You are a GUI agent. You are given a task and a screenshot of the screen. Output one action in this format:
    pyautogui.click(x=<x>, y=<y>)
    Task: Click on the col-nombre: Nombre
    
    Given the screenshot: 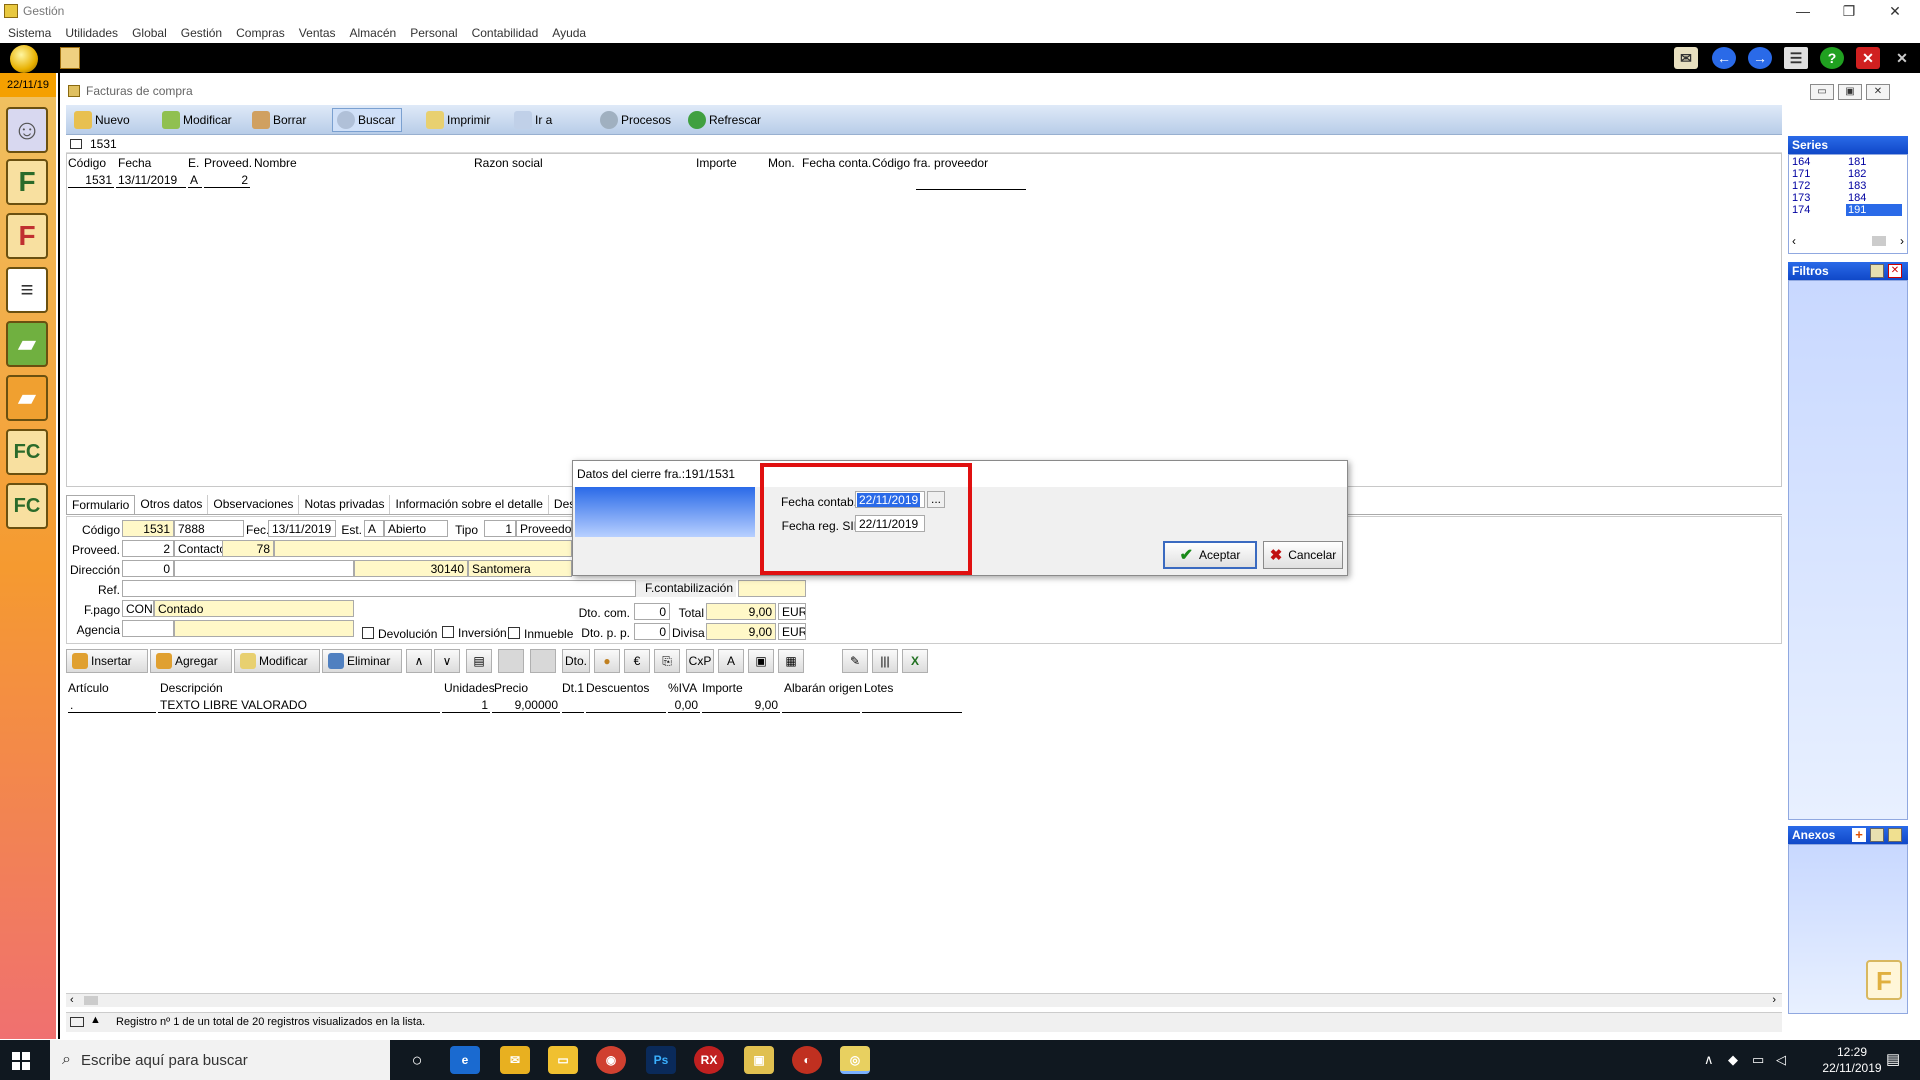 What is the action you would take?
    pyautogui.click(x=275, y=163)
    